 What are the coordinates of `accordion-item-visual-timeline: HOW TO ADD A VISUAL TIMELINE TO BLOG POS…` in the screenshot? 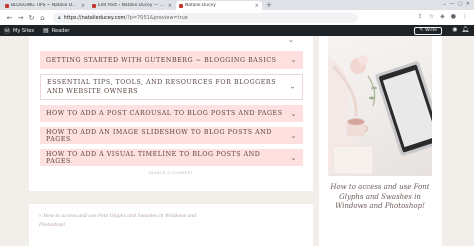 It's located at (171, 157).